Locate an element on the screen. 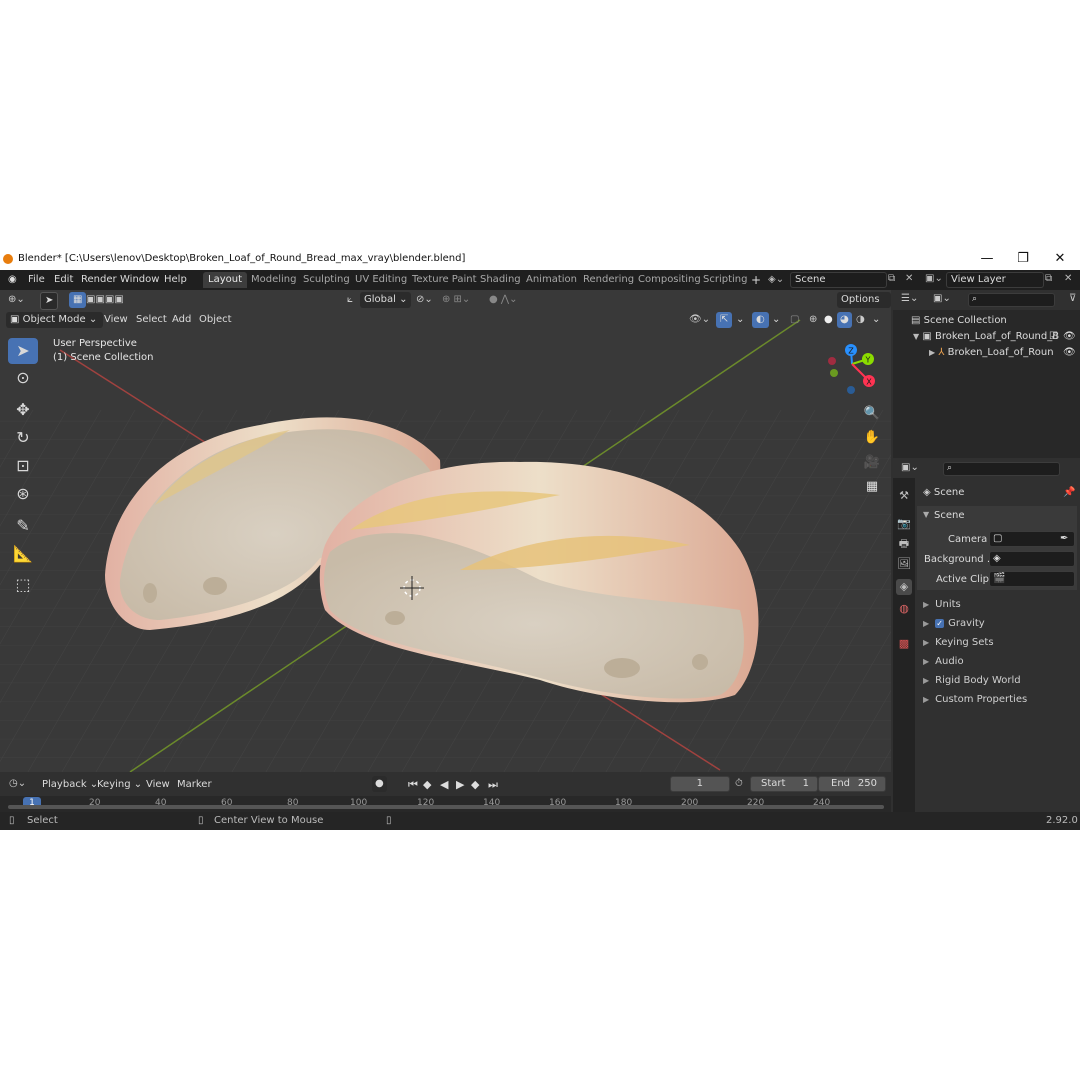  active-clip-field: 🎬 is located at coordinates (1032, 579).